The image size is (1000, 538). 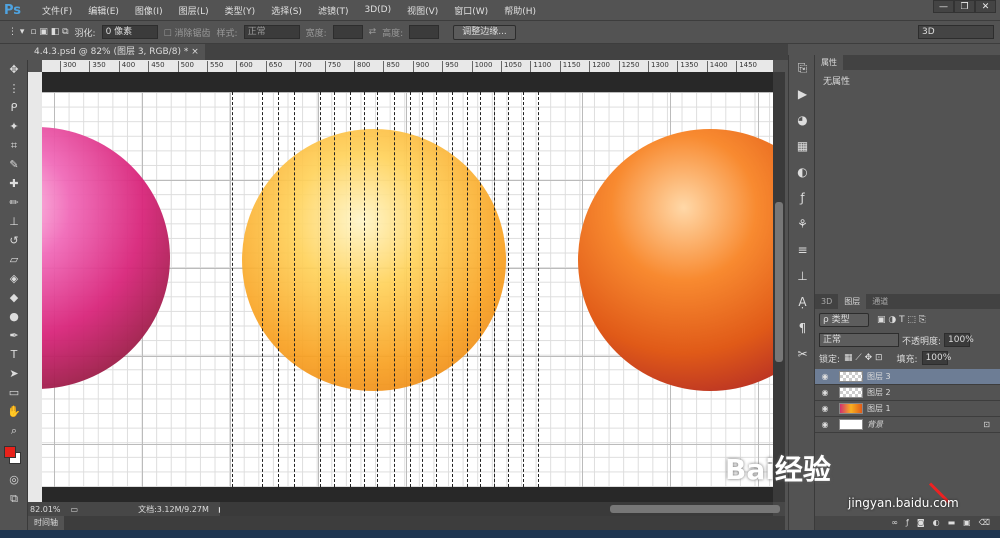 What do you see at coordinates (802, 94) in the screenshot?
I see `actions-icon: ▶` at bounding box center [802, 94].